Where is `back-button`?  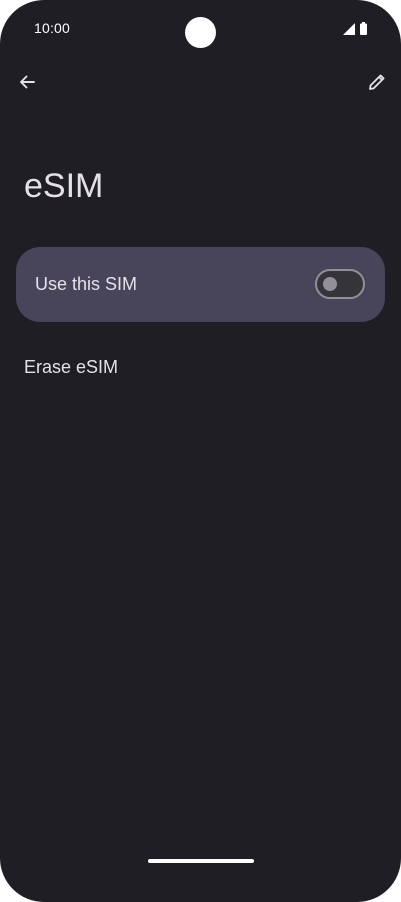 back-button is located at coordinates (27, 84).